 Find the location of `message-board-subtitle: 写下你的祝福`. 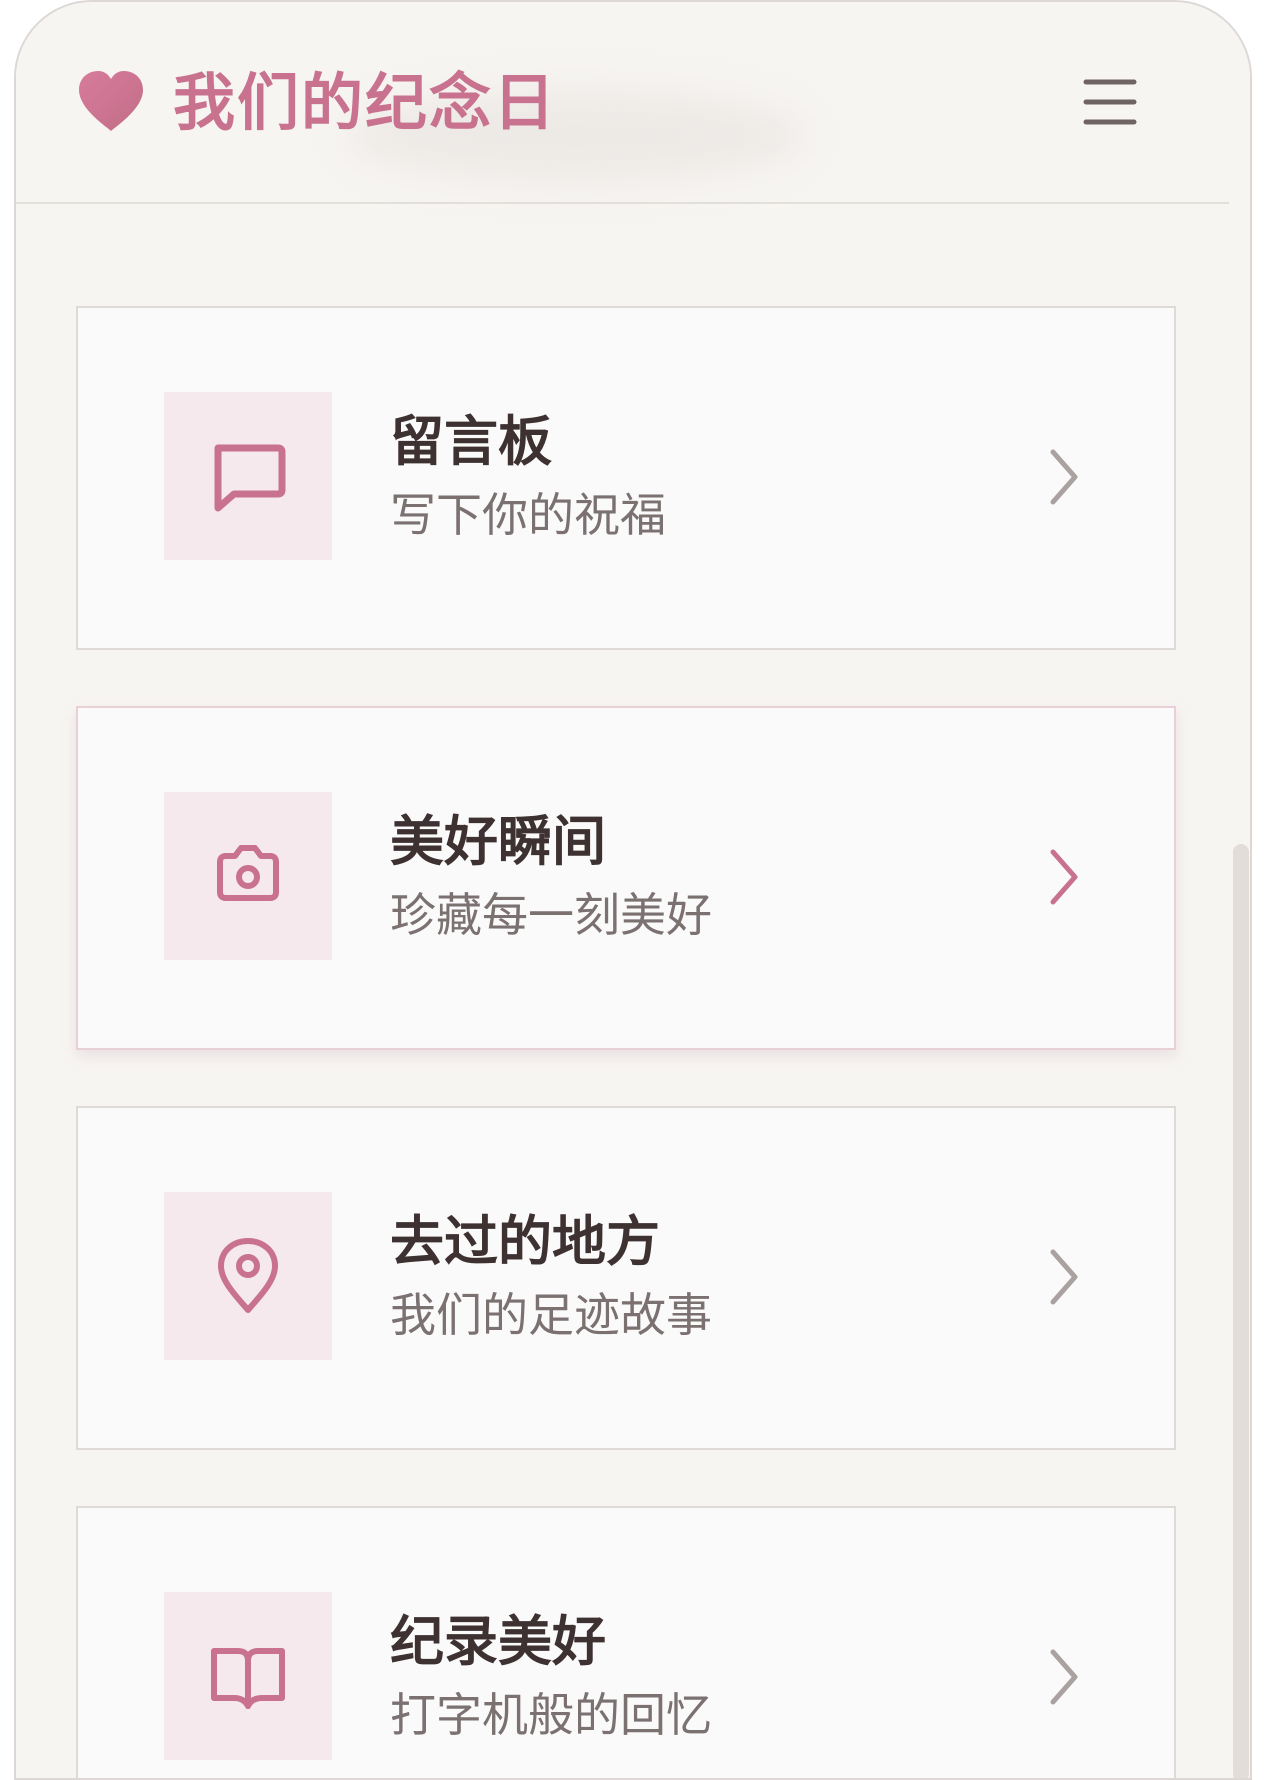

message-board-subtitle: 写下你的祝福 is located at coordinates (528, 515).